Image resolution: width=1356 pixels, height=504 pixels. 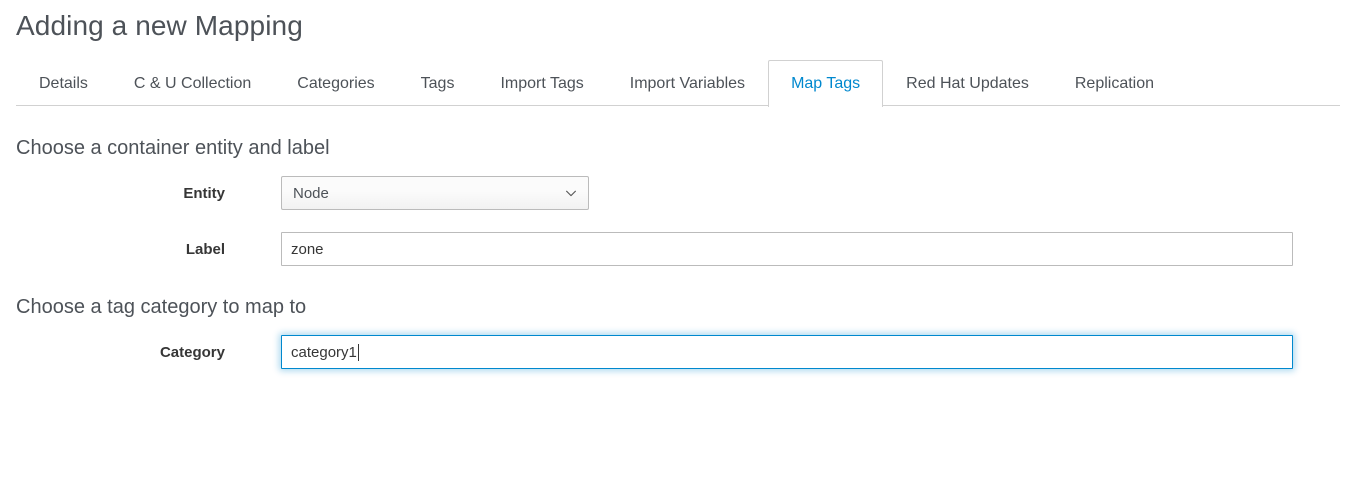 I want to click on chevron-down-icon, so click(x=571, y=193).